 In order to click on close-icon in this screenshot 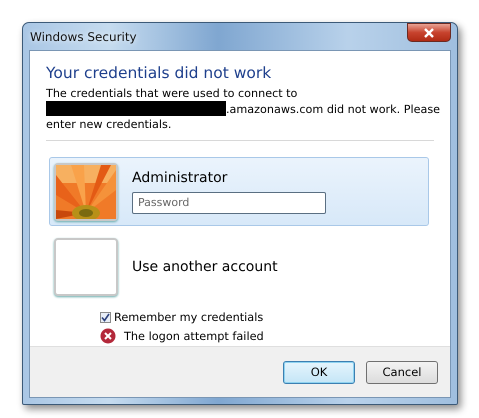, I will do `click(429, 33)`.